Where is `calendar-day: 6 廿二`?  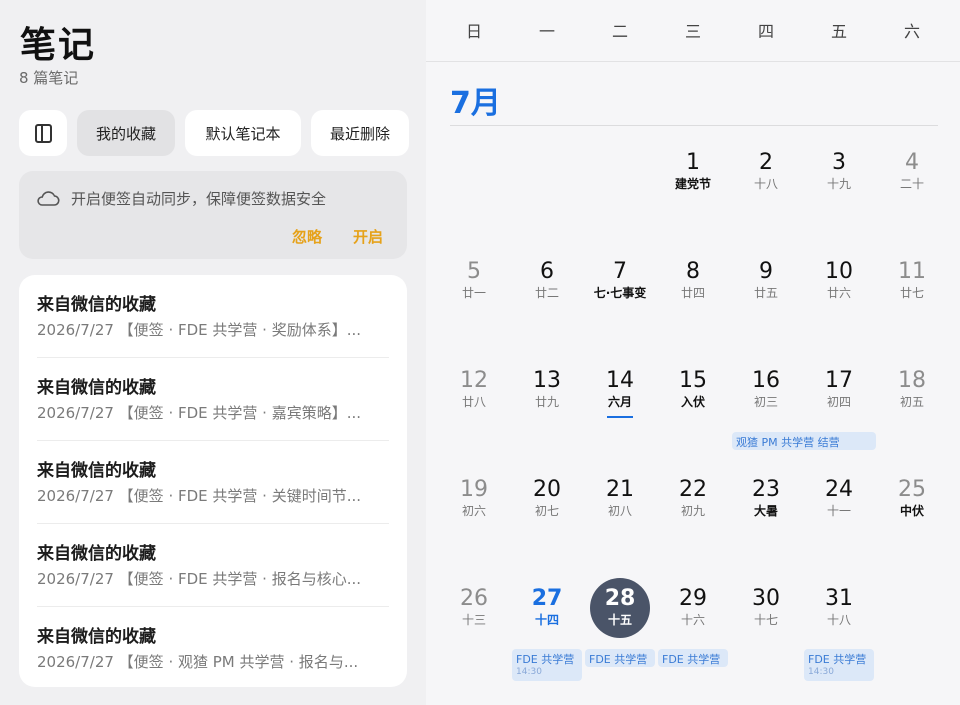 calendar-day: 6 廿二 is located at coordinates (547, 289).